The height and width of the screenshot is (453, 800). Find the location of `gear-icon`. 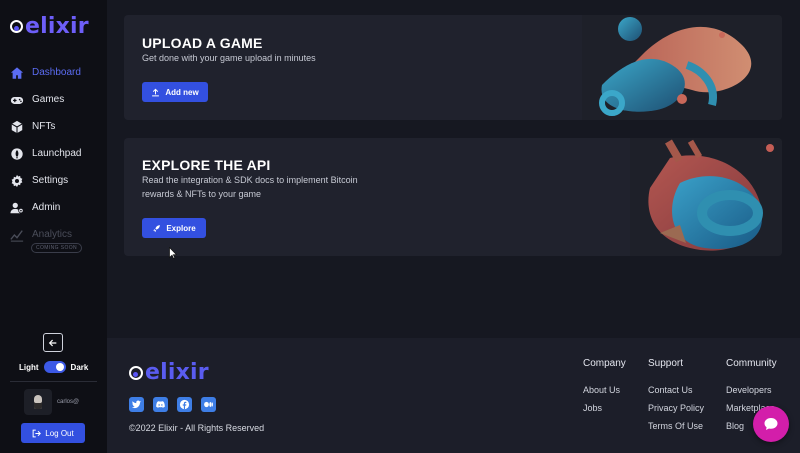

gear-icon is located at coordinates (17, 181).